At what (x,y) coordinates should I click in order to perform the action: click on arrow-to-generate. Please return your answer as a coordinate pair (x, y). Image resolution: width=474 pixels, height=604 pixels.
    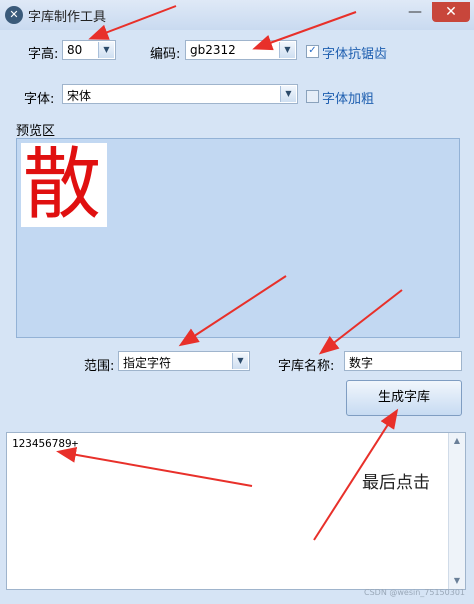
    Looking at the image, I should click on (356, 474).